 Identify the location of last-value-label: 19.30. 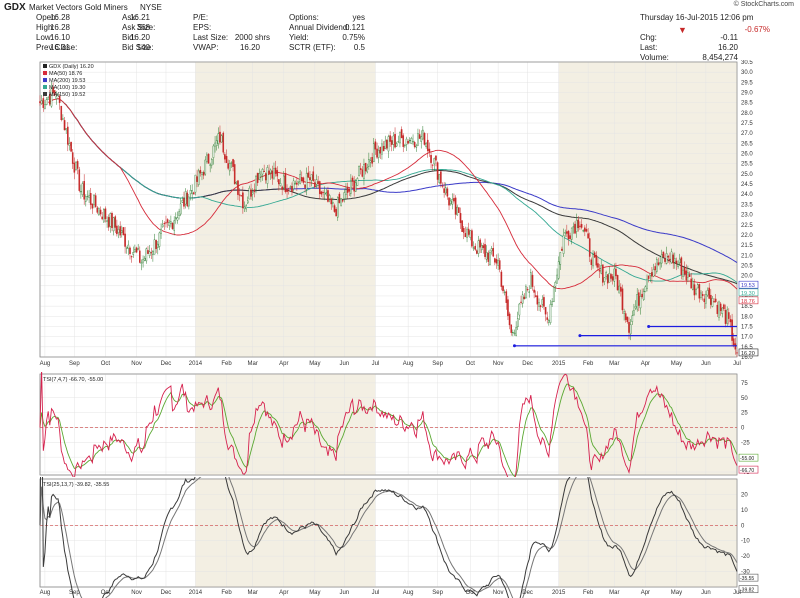
(748, 294).